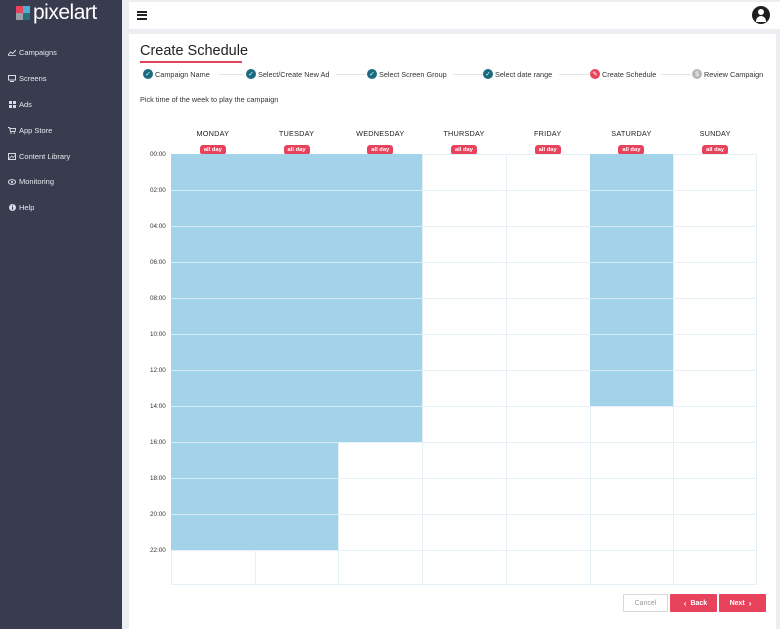 This screenshot has width=780, height=629. I want to click on sidebar-item-label: Help, so click(27, 208).